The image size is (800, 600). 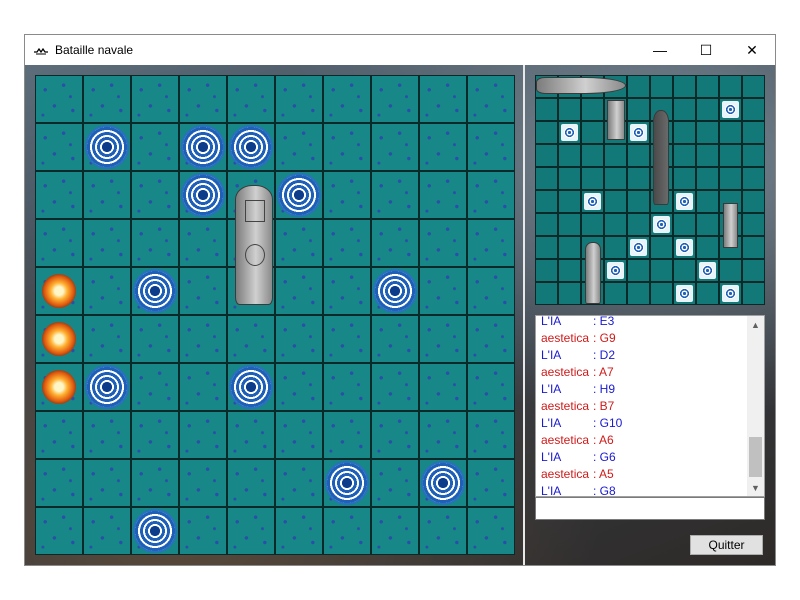 I want to click on quit-button: Quitter, so click(x=726, y=545).